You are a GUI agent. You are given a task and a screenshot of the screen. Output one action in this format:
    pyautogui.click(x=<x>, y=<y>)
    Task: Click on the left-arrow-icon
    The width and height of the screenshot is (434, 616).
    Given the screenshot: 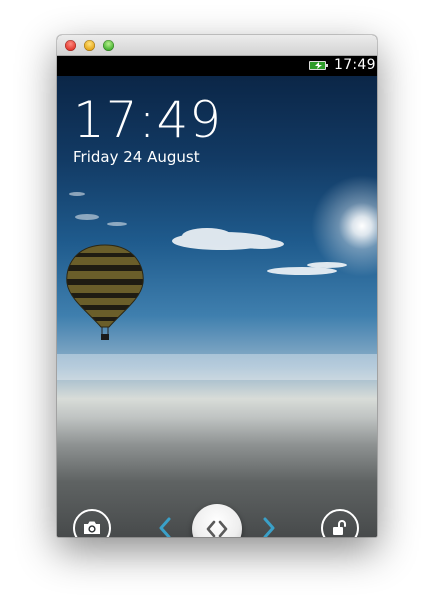 What is the action you would take?
    pyautogui.click(x=165, y=527)
    